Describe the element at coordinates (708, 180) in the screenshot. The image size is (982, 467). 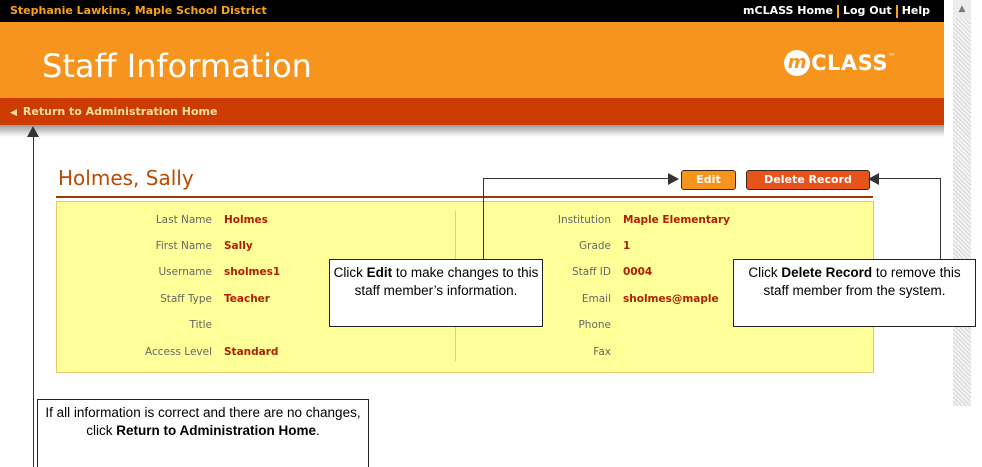
I see `edit-button: Edit` at that location.